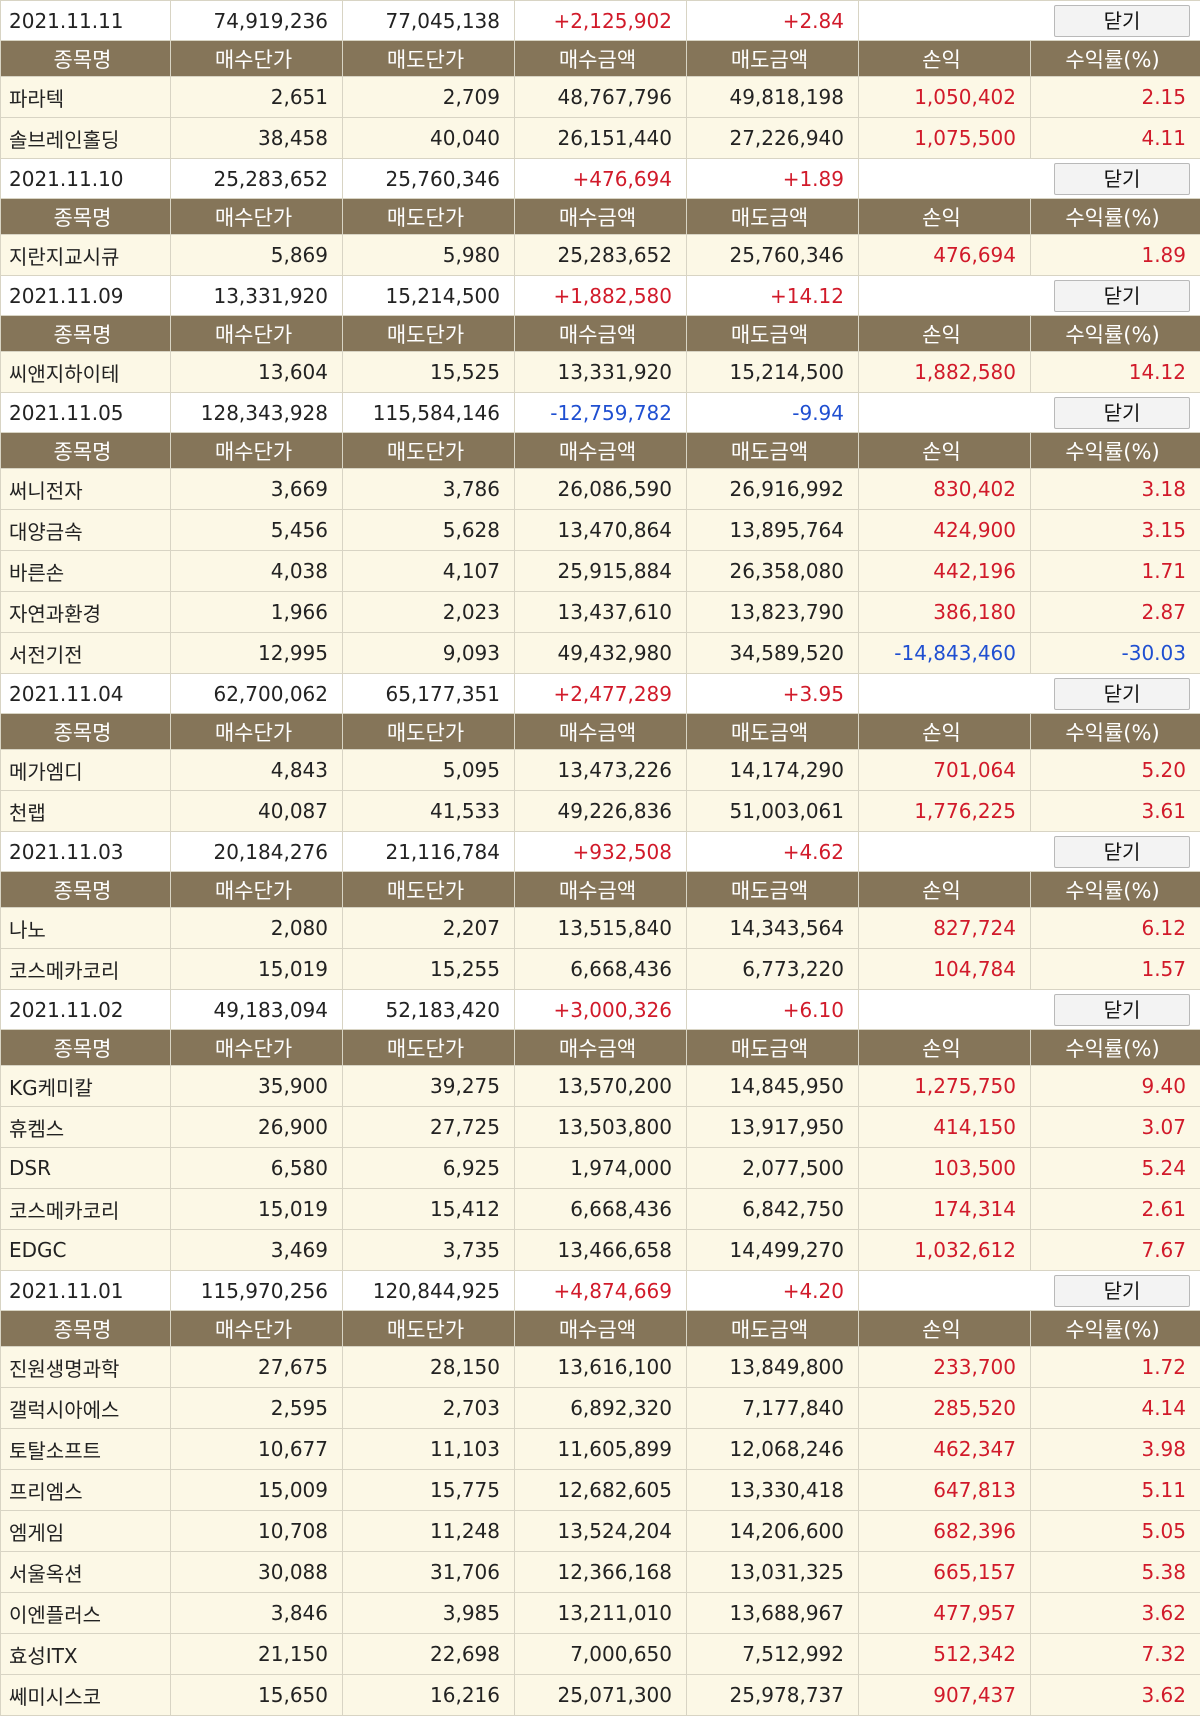 The image size is (1200, 1733). What do you see at coordinates (1115, 1531) in the screenshot?
I see `return-rate: 5.05` at bounding box center [1115, 1531].